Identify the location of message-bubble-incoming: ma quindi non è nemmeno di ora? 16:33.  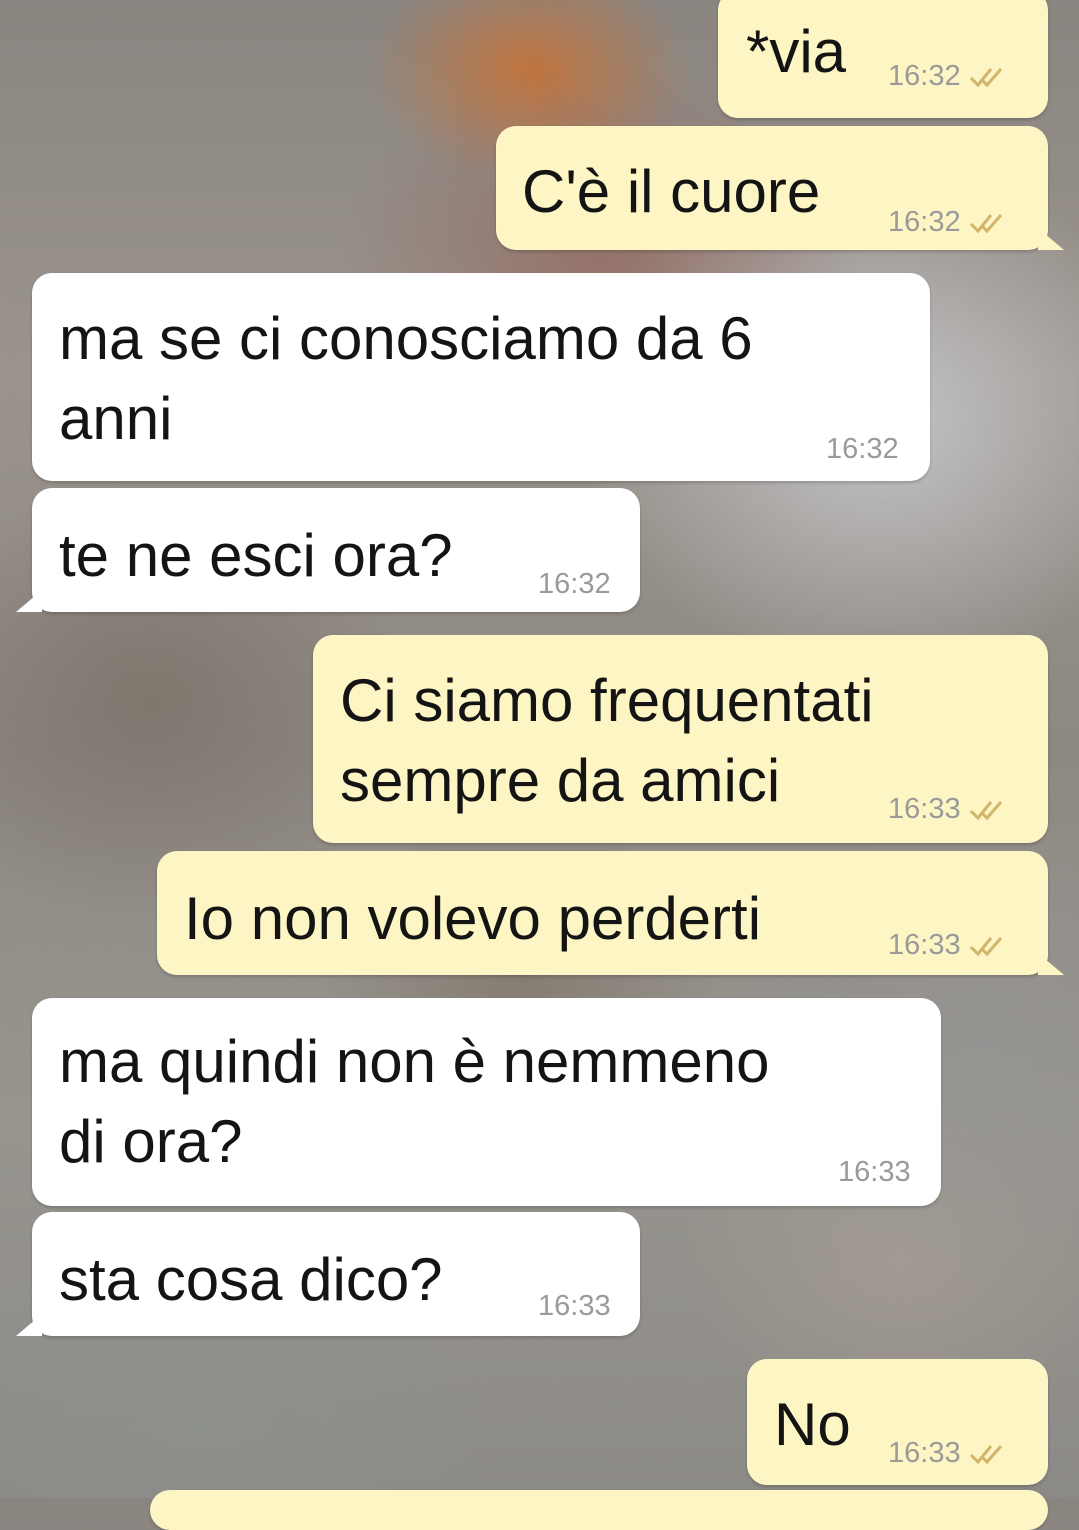
(486, 1102).